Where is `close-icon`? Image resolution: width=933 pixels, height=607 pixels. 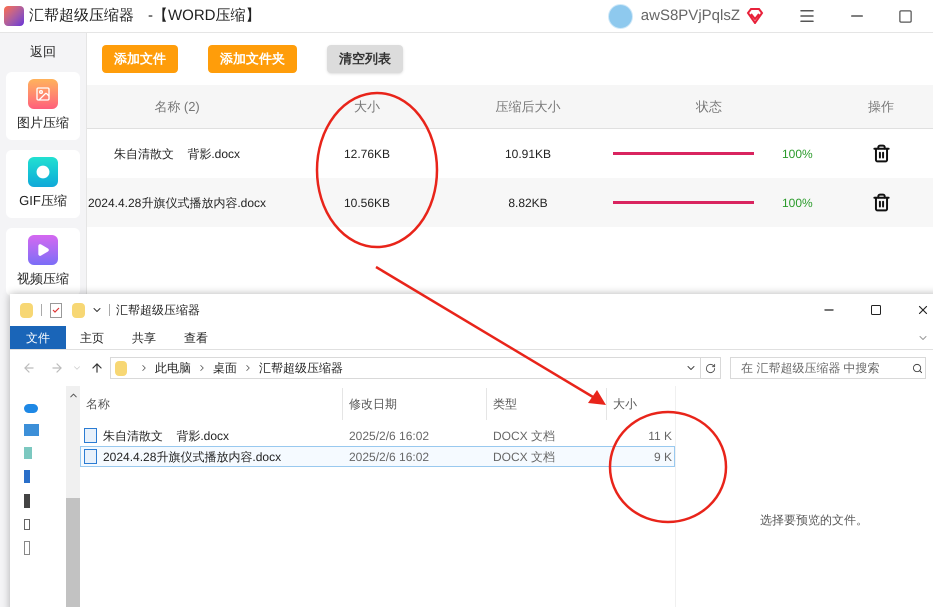 close-icon is located at coordinates (923, 310).